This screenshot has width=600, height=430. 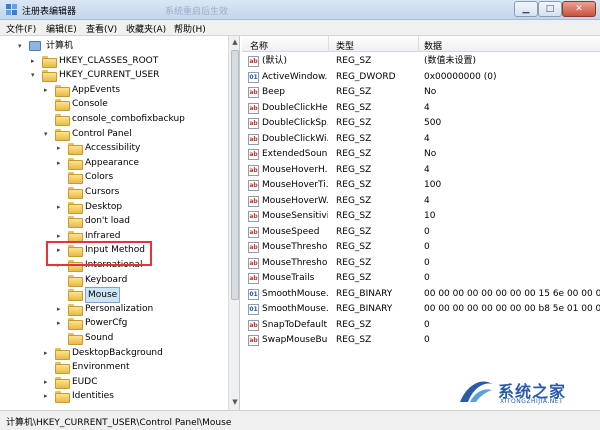 I want to click on tree-scrollbar: ▲ ▼, so click(x=233, y=223).